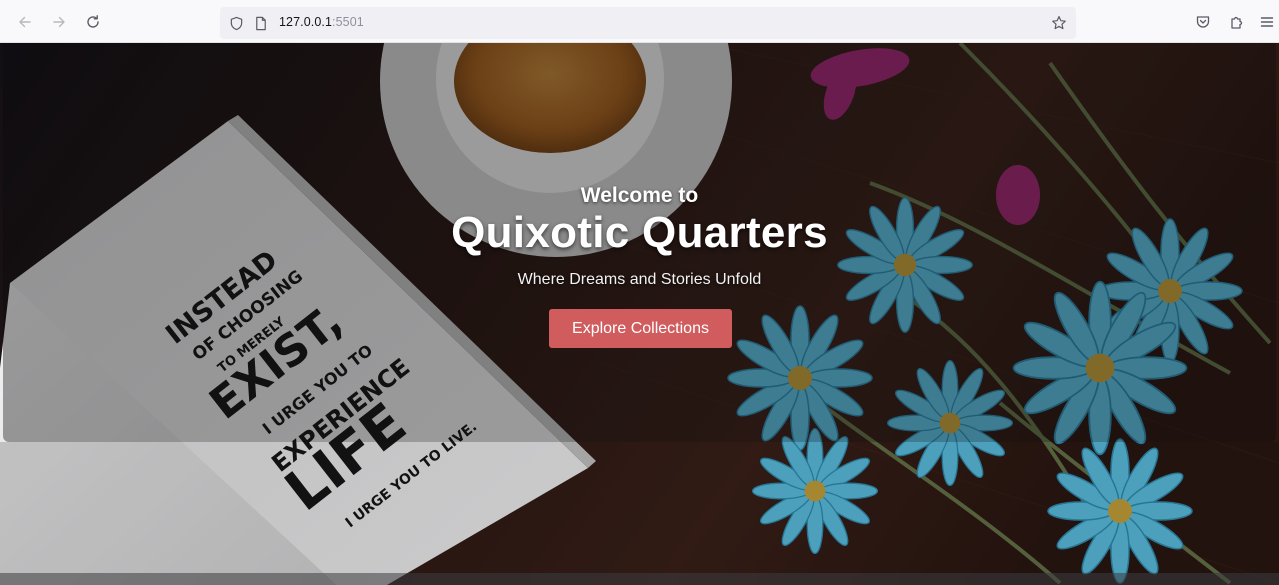 The height and width of the screenshot is (585, 1279). I want to click on app-menu-button, so click(1266, 22).